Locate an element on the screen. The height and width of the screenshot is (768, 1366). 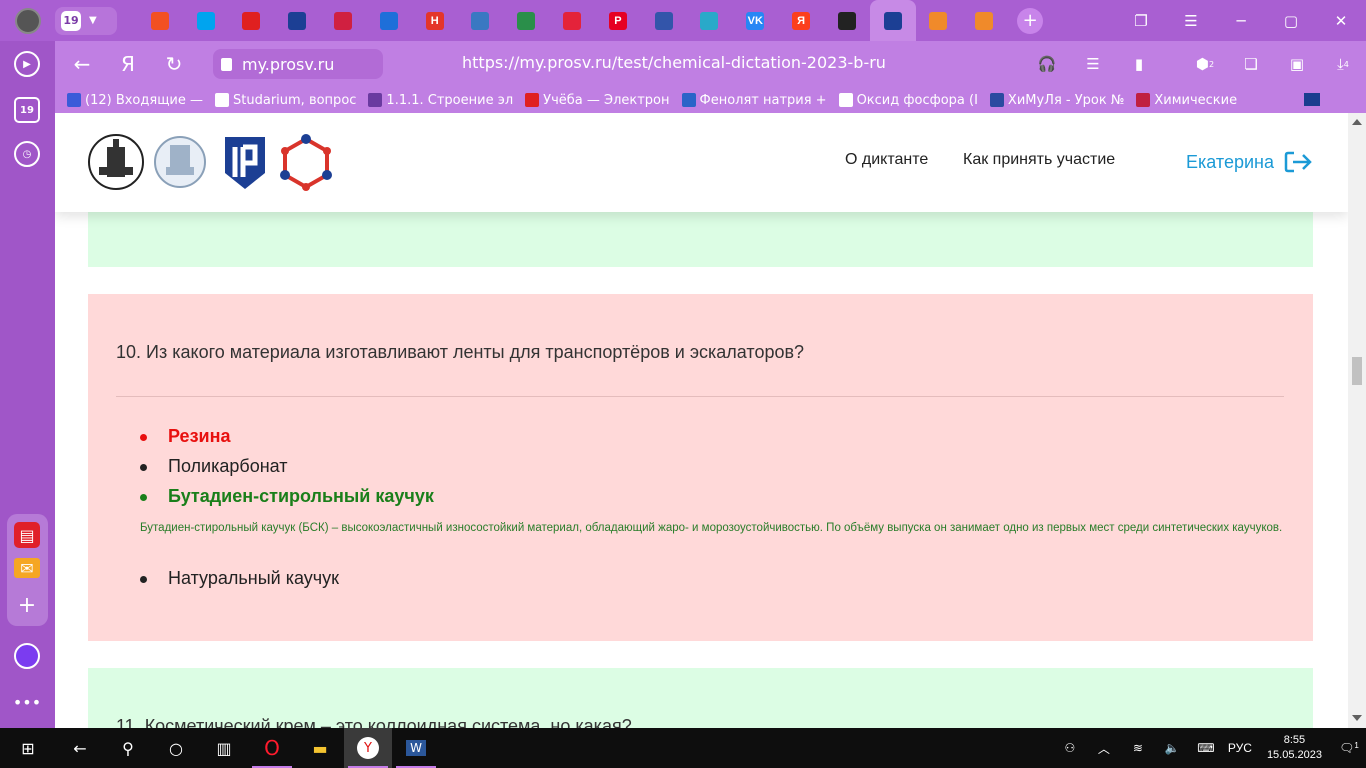
site-identity: my.prosv.ru is located at coordinates (298, 64).